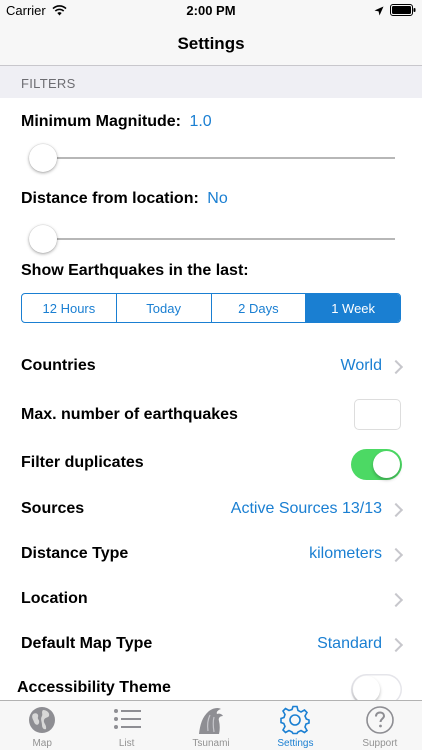 This screenshot has width=422, height=750. What do you see at coordinates (380, 743) in the screenshot?
I see `tab-label: Support` at bounding box center [380, 743].